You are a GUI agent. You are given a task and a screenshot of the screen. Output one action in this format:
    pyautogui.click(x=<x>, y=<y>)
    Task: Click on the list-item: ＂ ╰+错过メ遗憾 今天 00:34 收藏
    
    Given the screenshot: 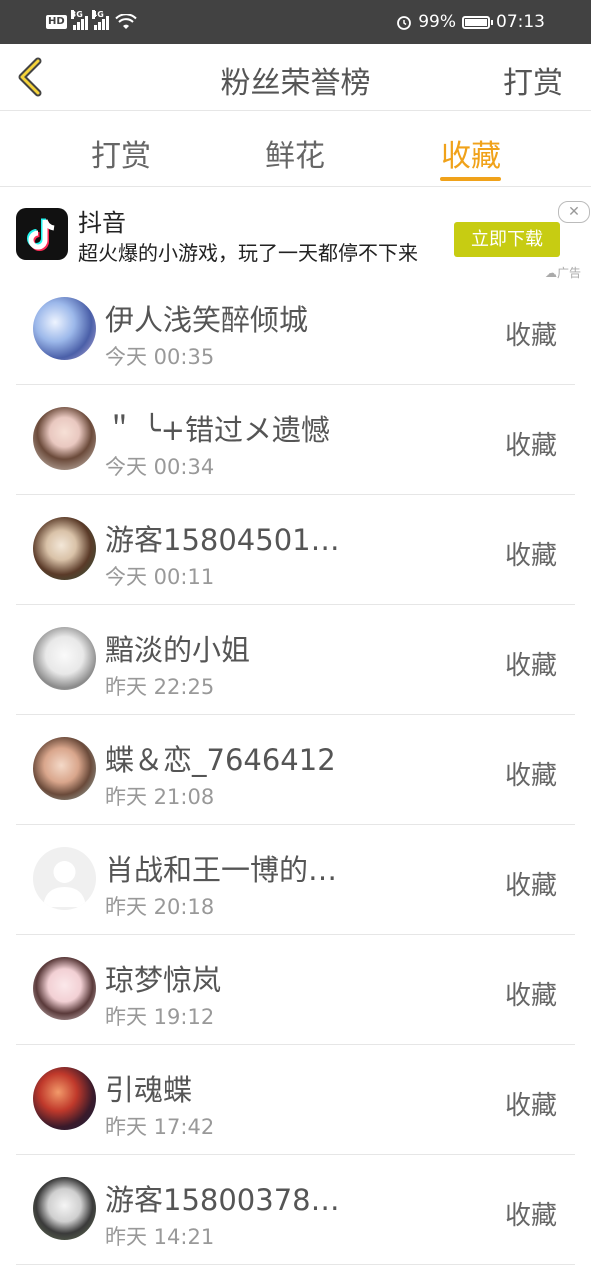 What is the action you would take?
    pyautogui.click(x=295, y=440)
    